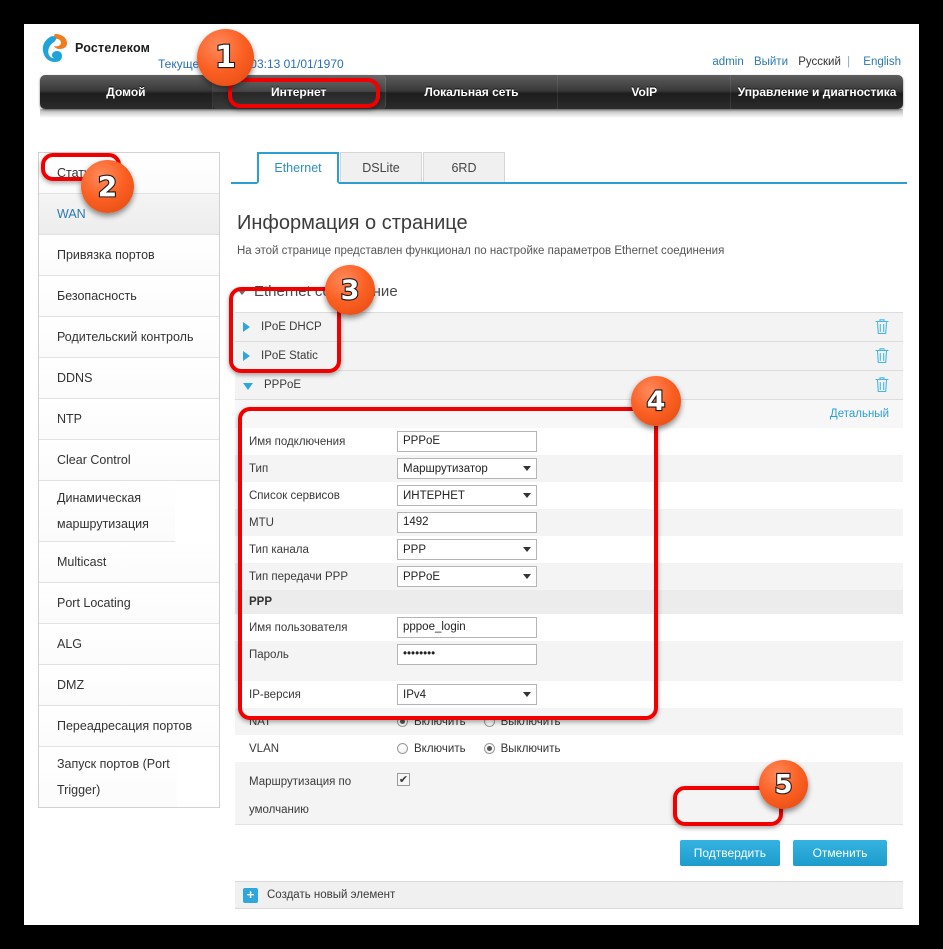  I want to click on field-label: Маршрутизация по умолчанию, so click(300, 796).